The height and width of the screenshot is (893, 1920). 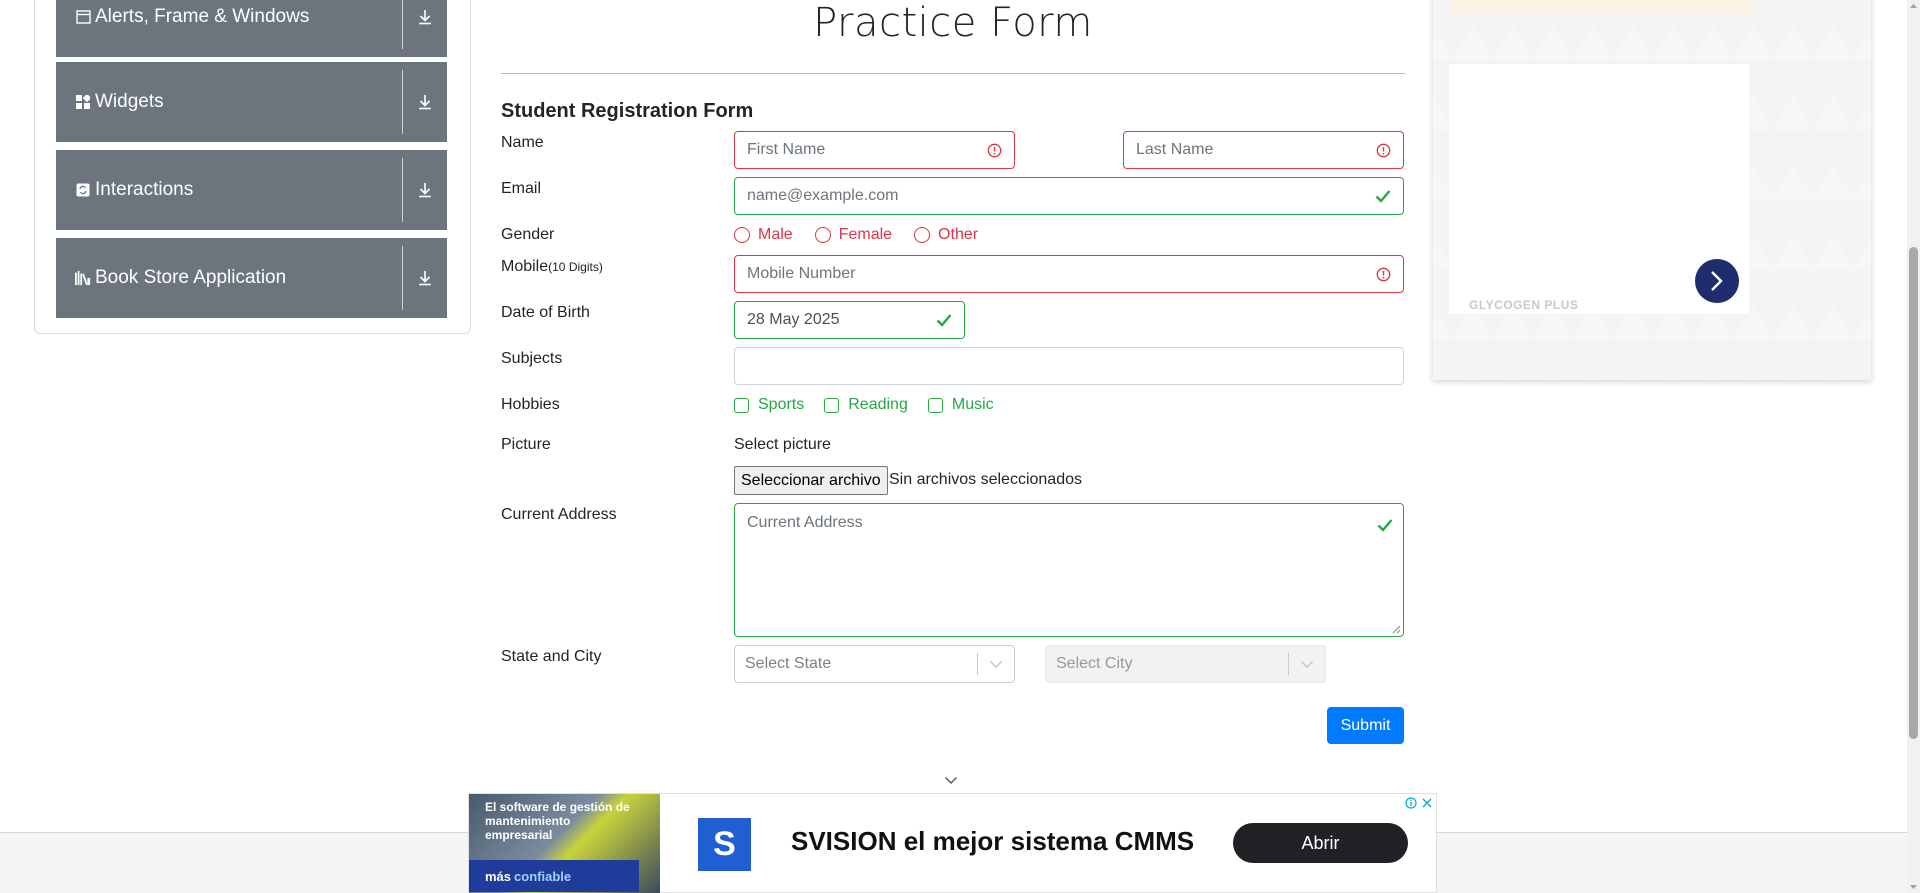 What do you see at coordinates (953, 73) in the screenshot?
I see `title-divider` at bounding box center [953, 73].